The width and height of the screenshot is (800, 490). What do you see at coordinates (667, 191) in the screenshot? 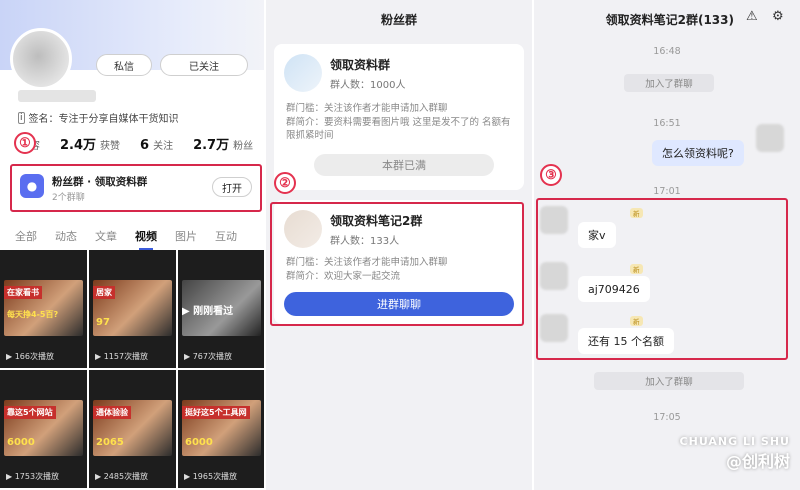
I see `timestamp: 17:01` at bounding box center [667, 191].